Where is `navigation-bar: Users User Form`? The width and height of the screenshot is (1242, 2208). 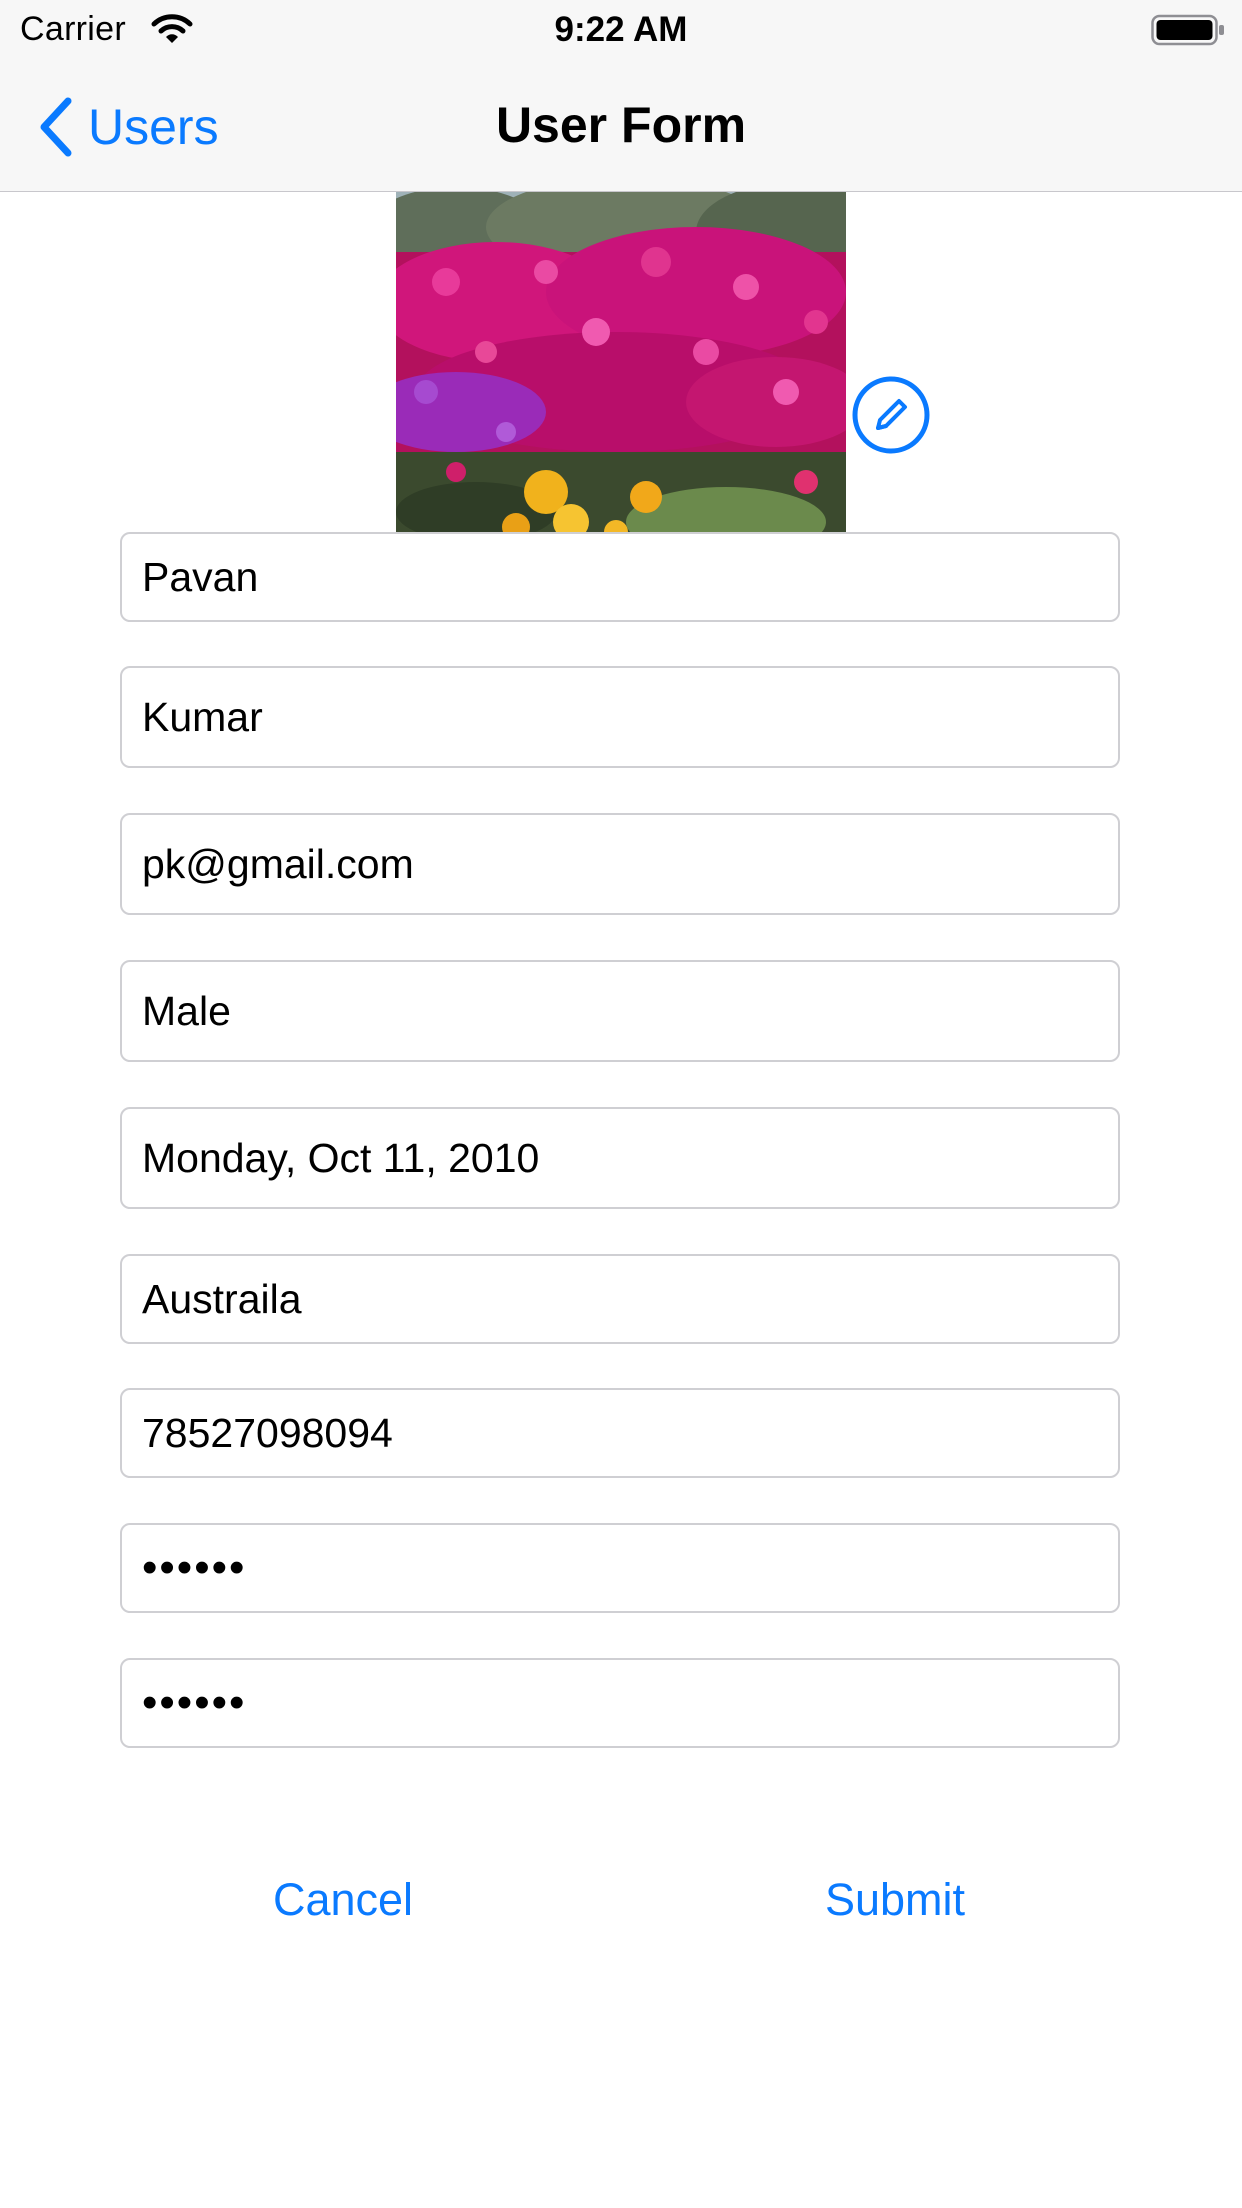 navigation-bar: Users User Form is located at coordinates (621, 126).